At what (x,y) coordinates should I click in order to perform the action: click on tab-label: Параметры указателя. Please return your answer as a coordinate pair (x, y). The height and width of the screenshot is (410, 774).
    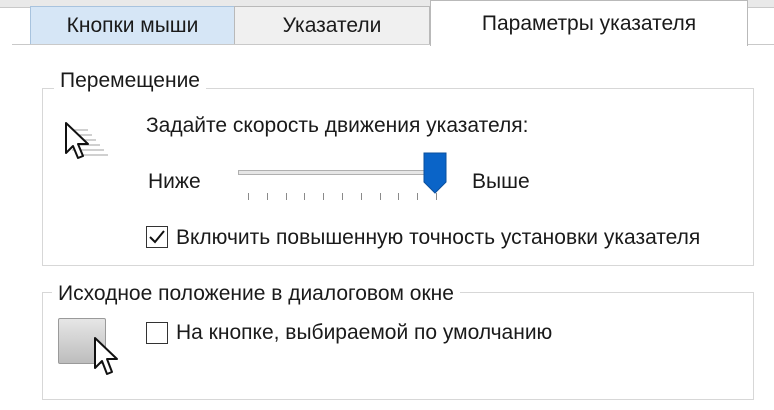
    Looking at the image, I should click on (589, 23).